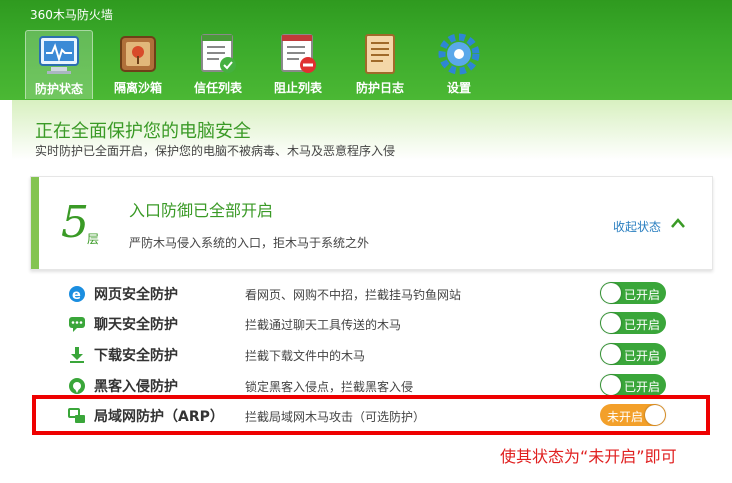 This screenshot has width=732, height=483. What do you see at coordinates (215, 151) in the screenshot?
I see `status-subline: 实时防护已全面开启，保护您的电脑不被病毒、木马及恶意程序入侵` at bounding box center [215, 151].